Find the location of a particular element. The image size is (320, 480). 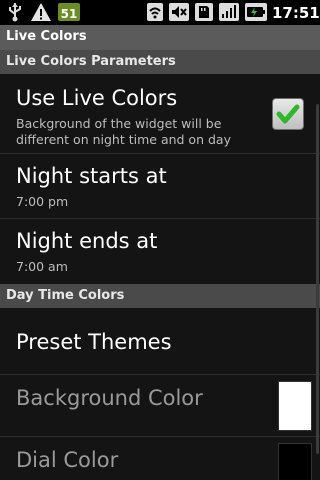

dial-color-title: Dial Color is located at coordinates (67, 460).